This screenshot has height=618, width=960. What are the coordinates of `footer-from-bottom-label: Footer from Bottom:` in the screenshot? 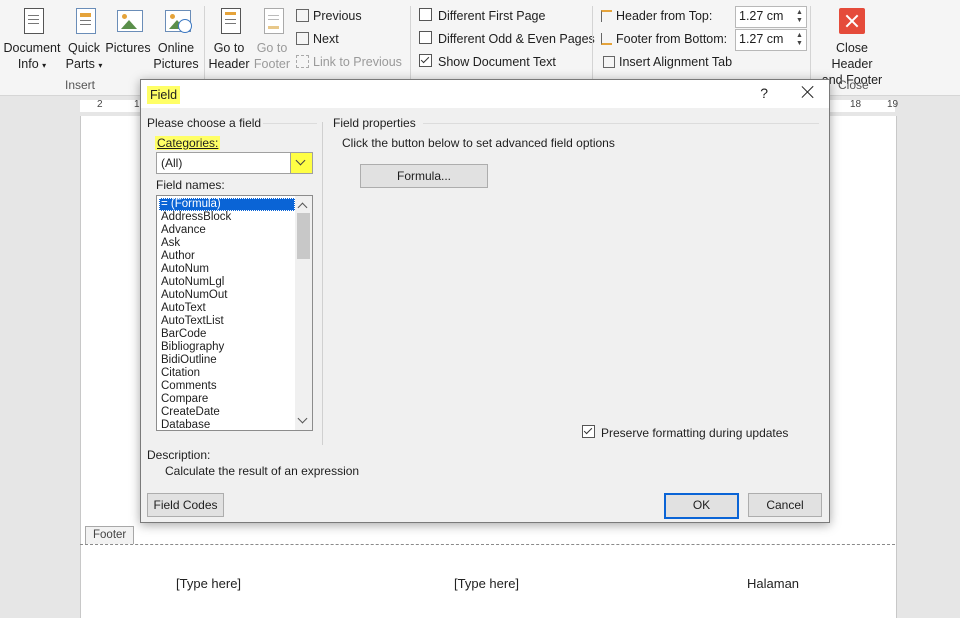 It's located at (664, 39).